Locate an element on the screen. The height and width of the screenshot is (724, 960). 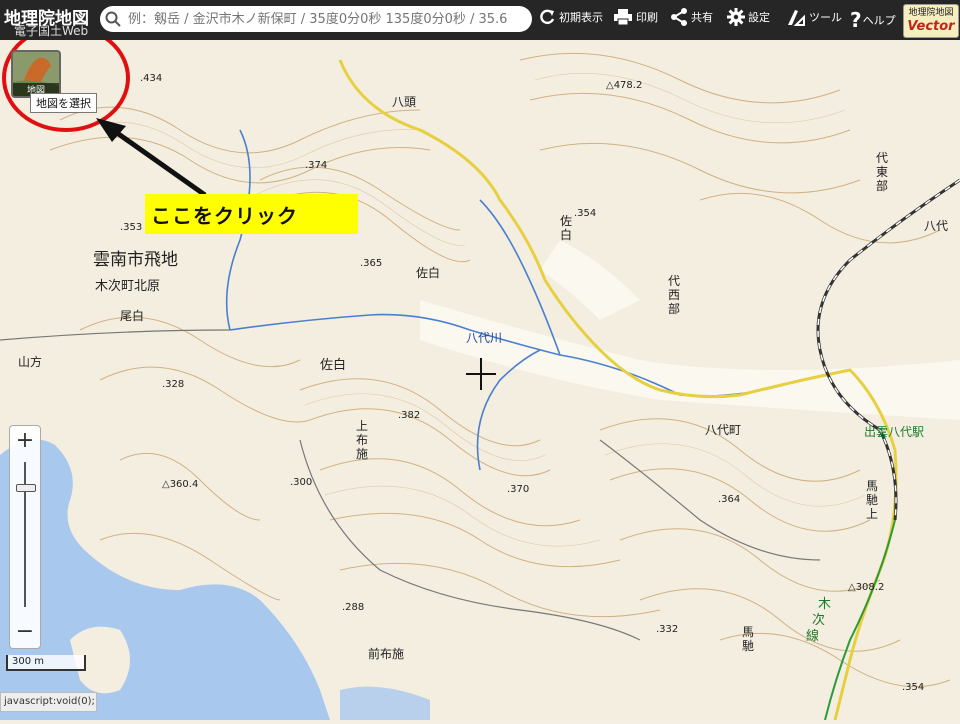
help-label: ヘルプ is located at coordinates (879, 20).